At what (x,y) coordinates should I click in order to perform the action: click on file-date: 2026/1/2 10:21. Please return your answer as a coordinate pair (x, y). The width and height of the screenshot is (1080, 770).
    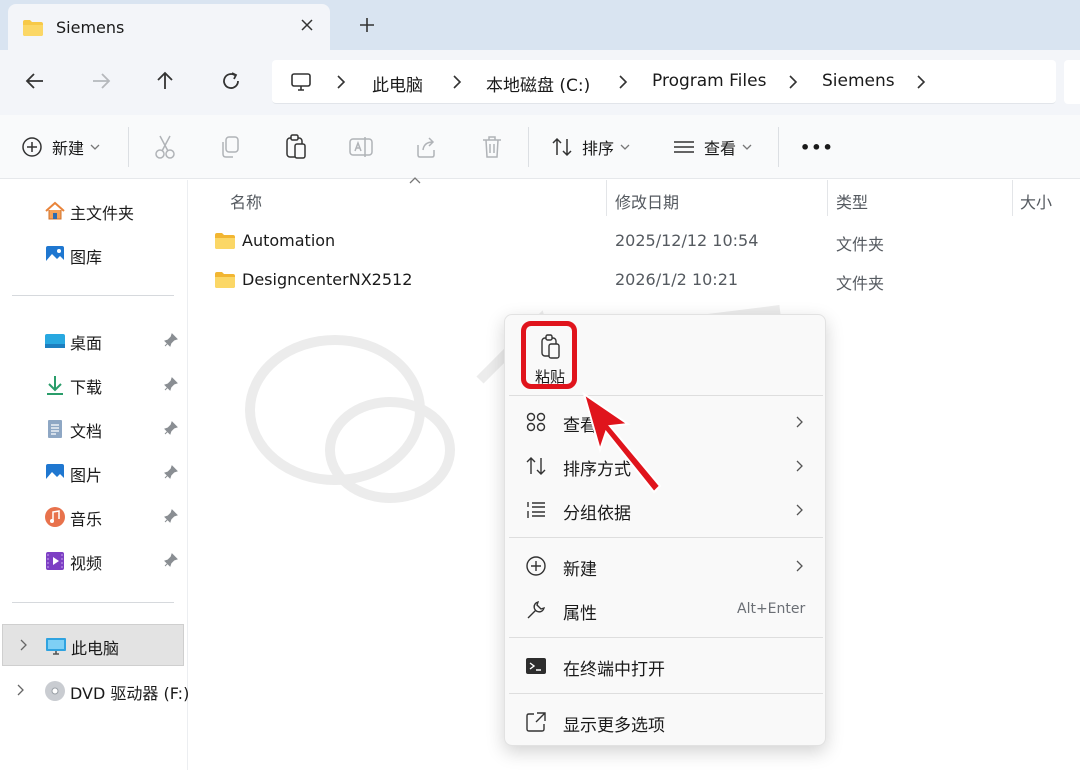
    Looking at the image, I should click on (677, 279).